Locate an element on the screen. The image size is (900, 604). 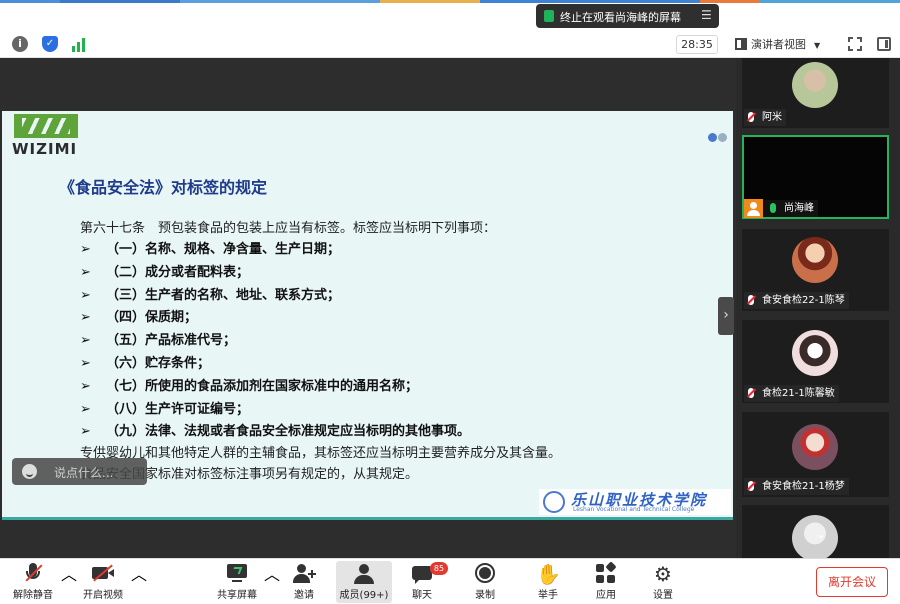
chat-label: 聊天 is located at coordinates (422, 595).